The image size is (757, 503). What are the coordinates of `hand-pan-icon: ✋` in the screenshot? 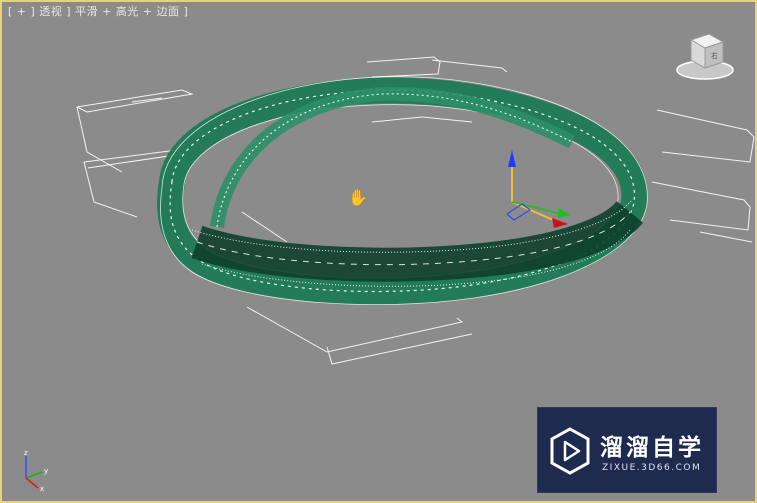 It's located at (358, 197).